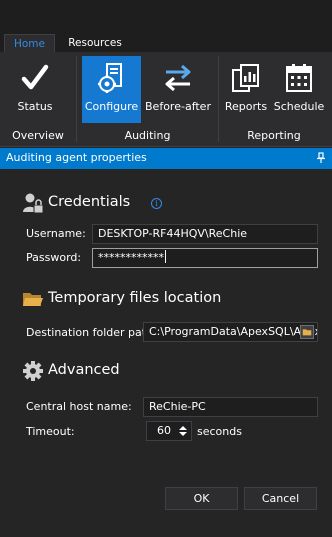 The image size is (332, 537). I want to click on schedule-label: Schedule, so click(299, 106).